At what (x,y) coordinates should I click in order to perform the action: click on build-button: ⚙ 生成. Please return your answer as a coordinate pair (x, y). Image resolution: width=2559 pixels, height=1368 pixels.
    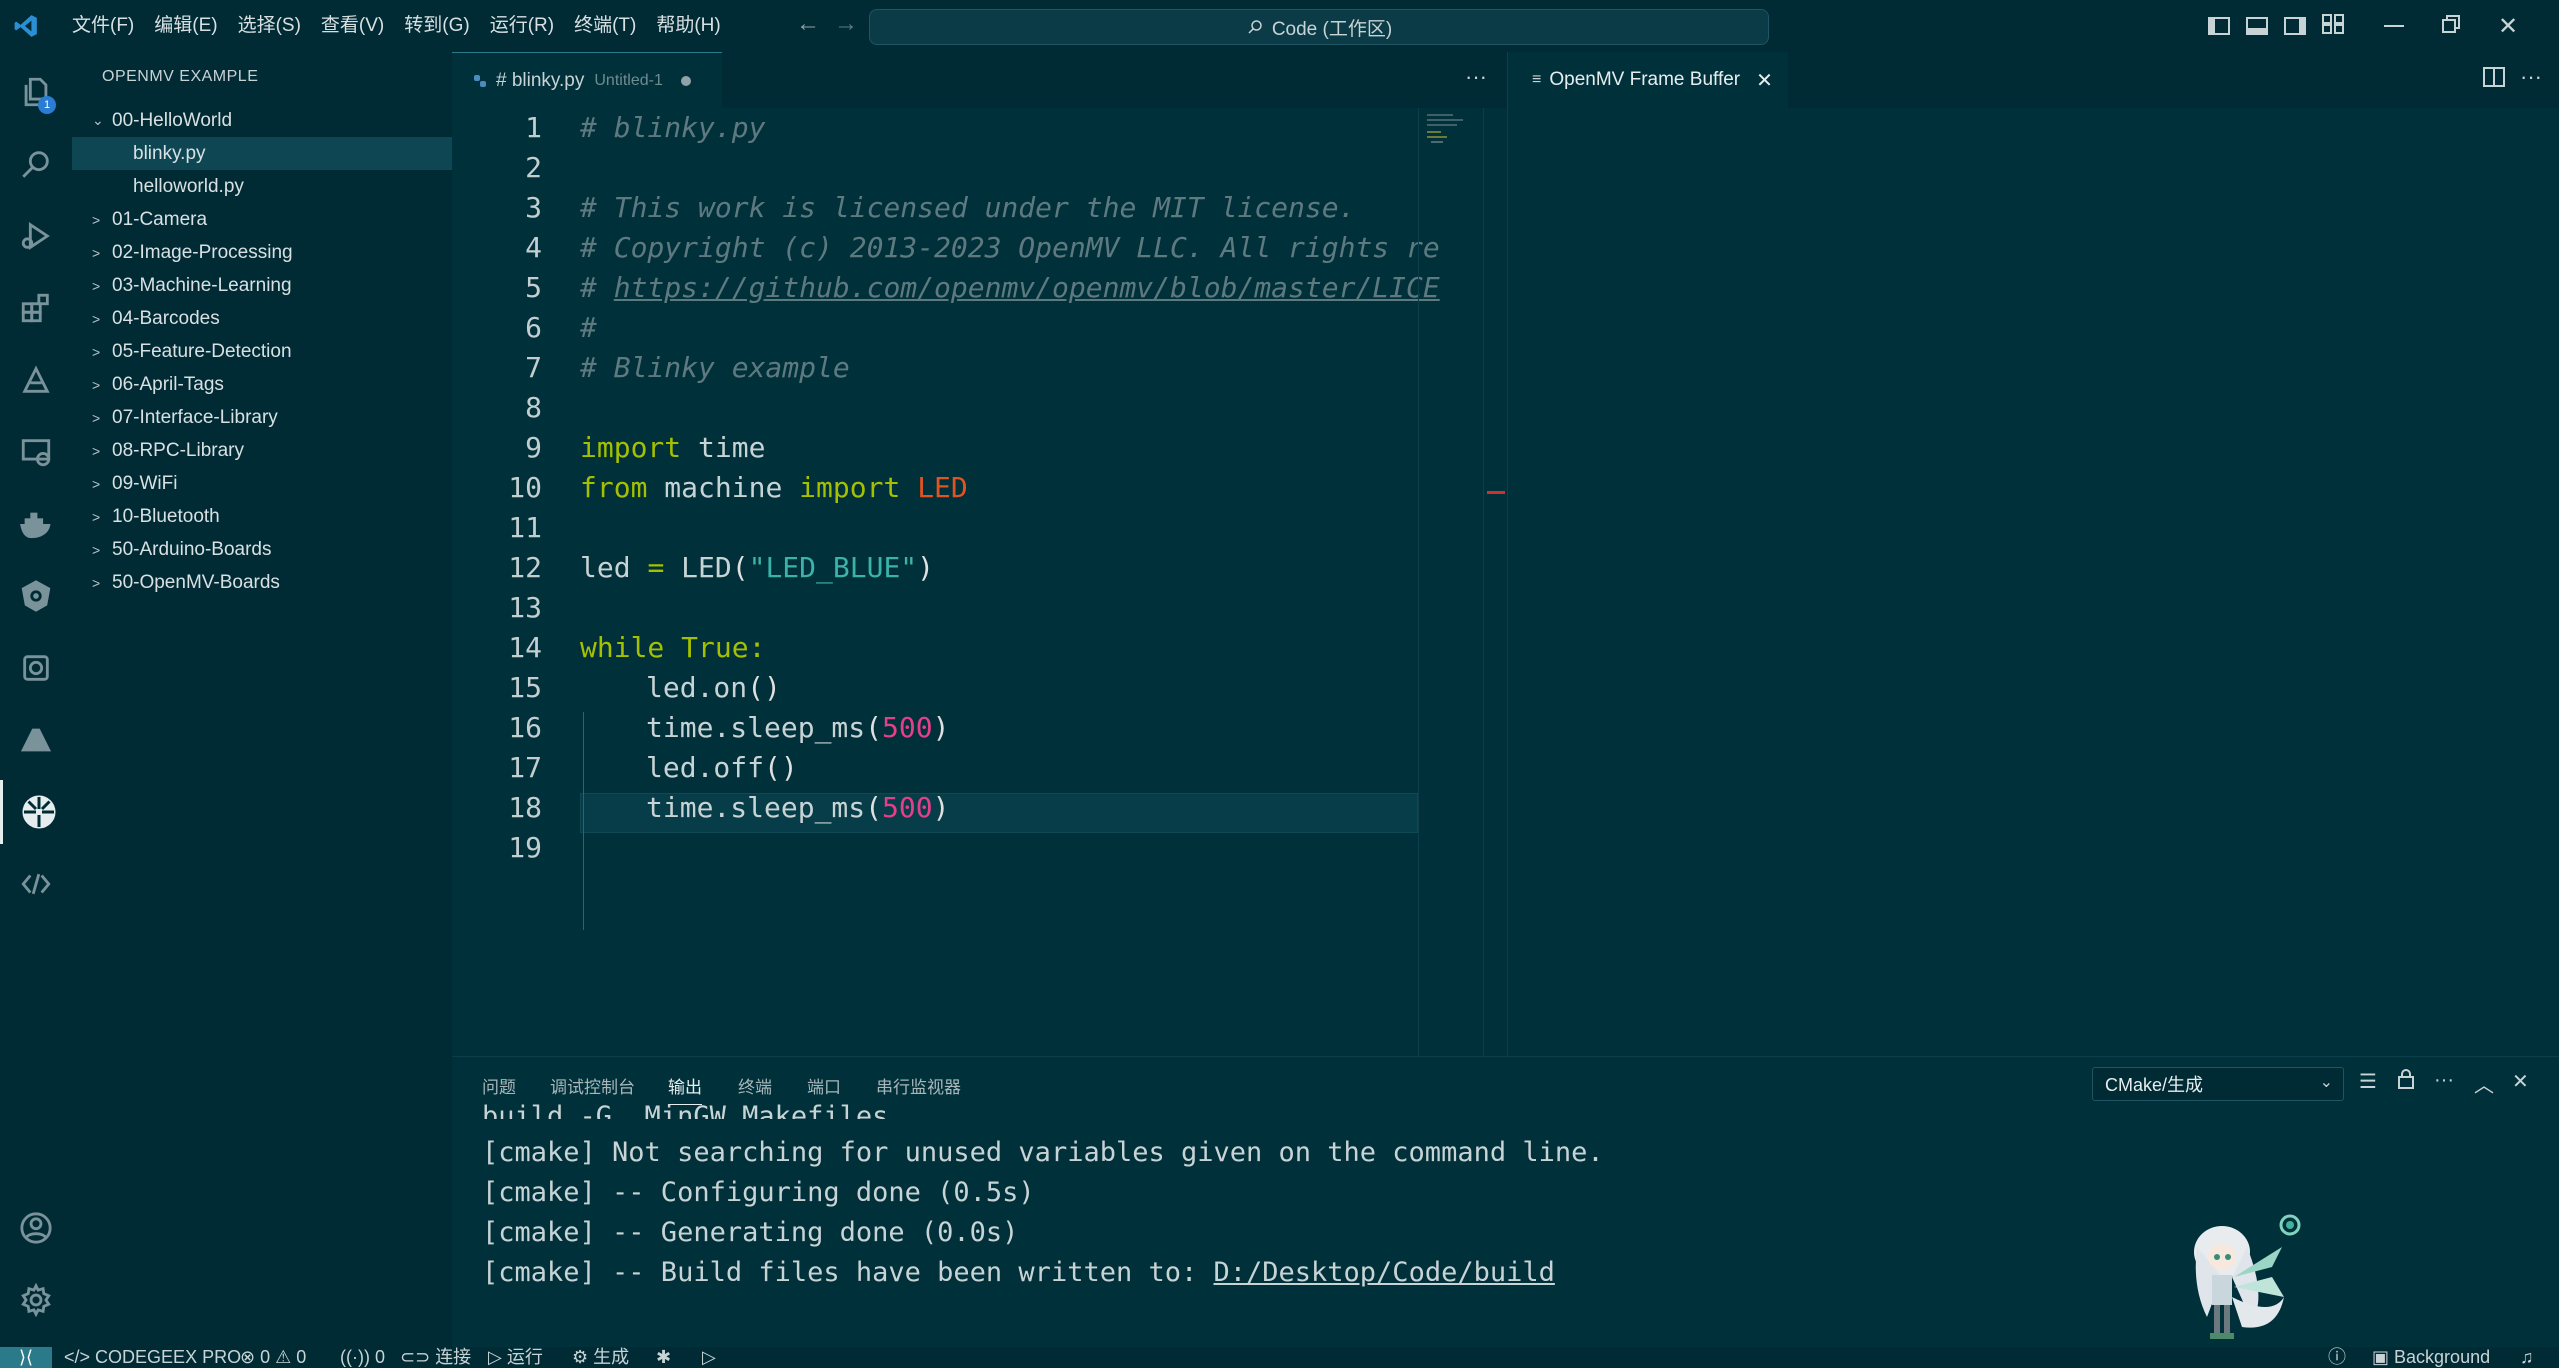
    Looking at the image, I should click on (600, 1357).